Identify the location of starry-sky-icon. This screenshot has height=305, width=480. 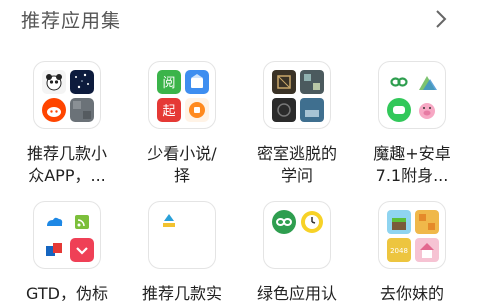
(82, 82).